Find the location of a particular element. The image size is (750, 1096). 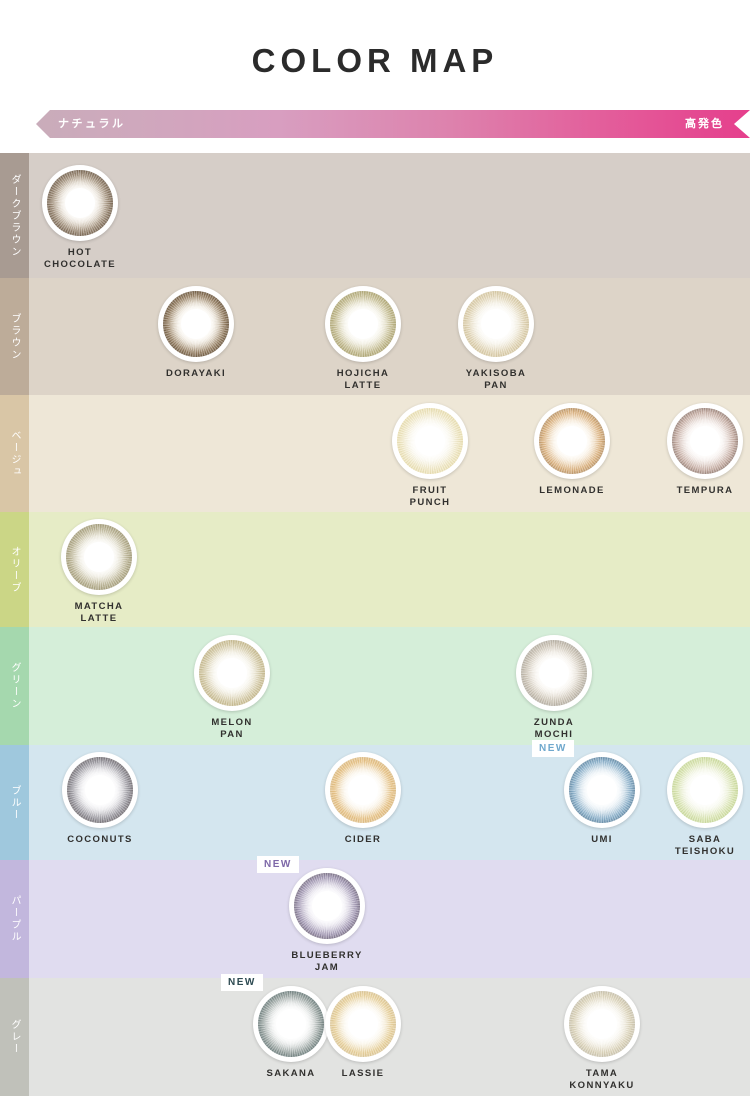

lens-item: DORAYAKI is located at coordinates (196, 333).